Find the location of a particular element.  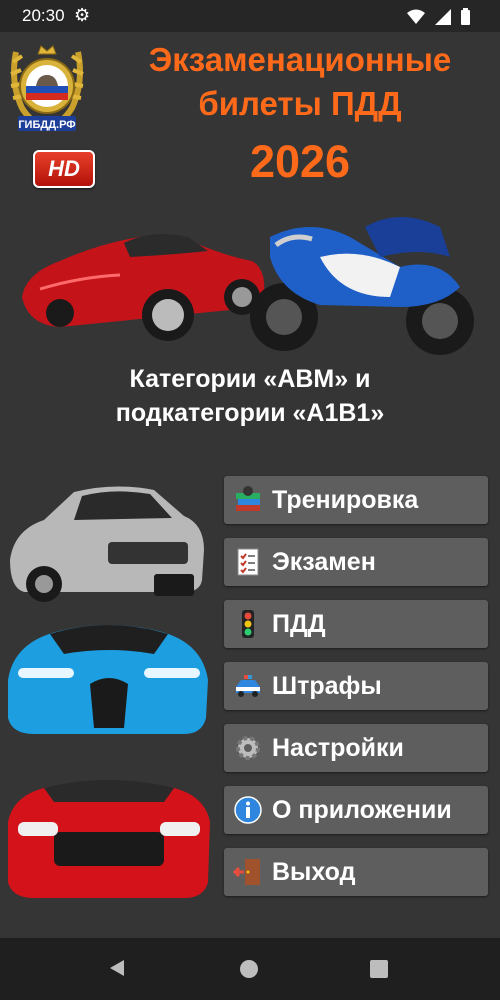

fines-button: Штрафы is located at coordinates (356, 686).